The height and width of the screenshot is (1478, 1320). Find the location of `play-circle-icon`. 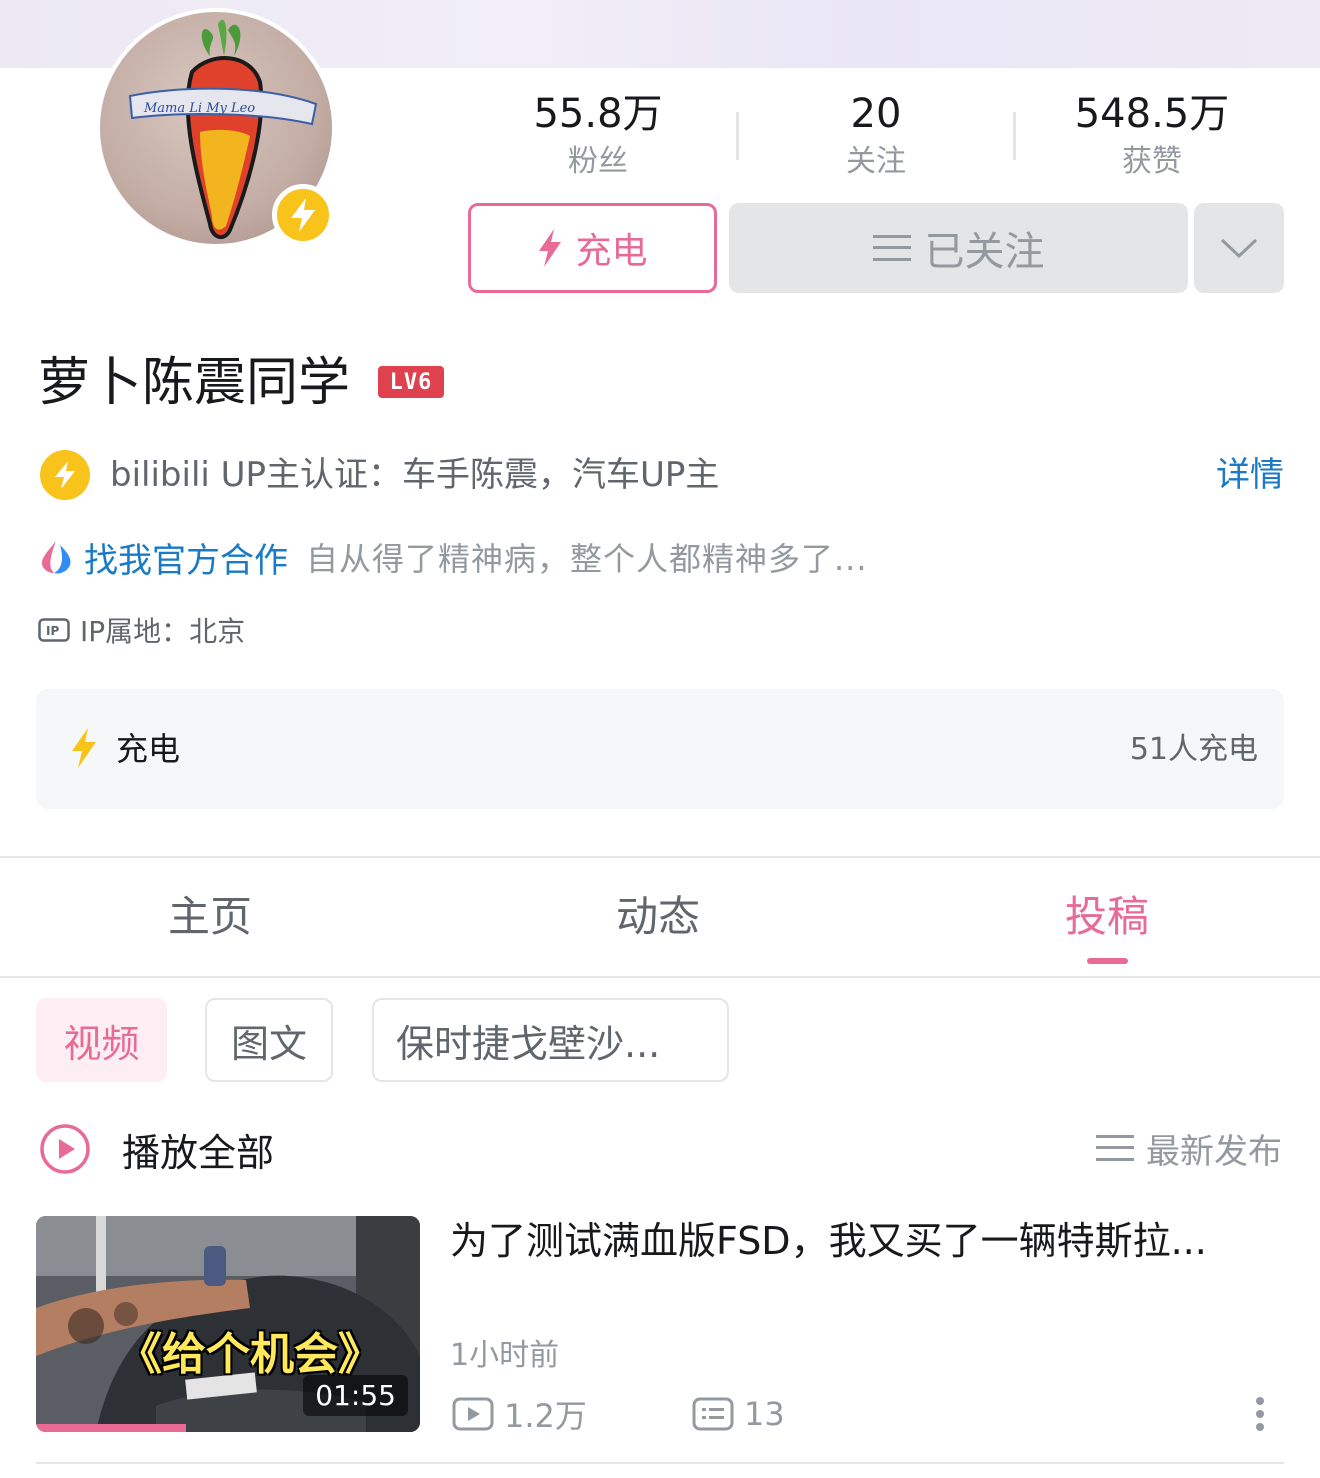

play-circle-icon is located at coordinates (65, 1149).